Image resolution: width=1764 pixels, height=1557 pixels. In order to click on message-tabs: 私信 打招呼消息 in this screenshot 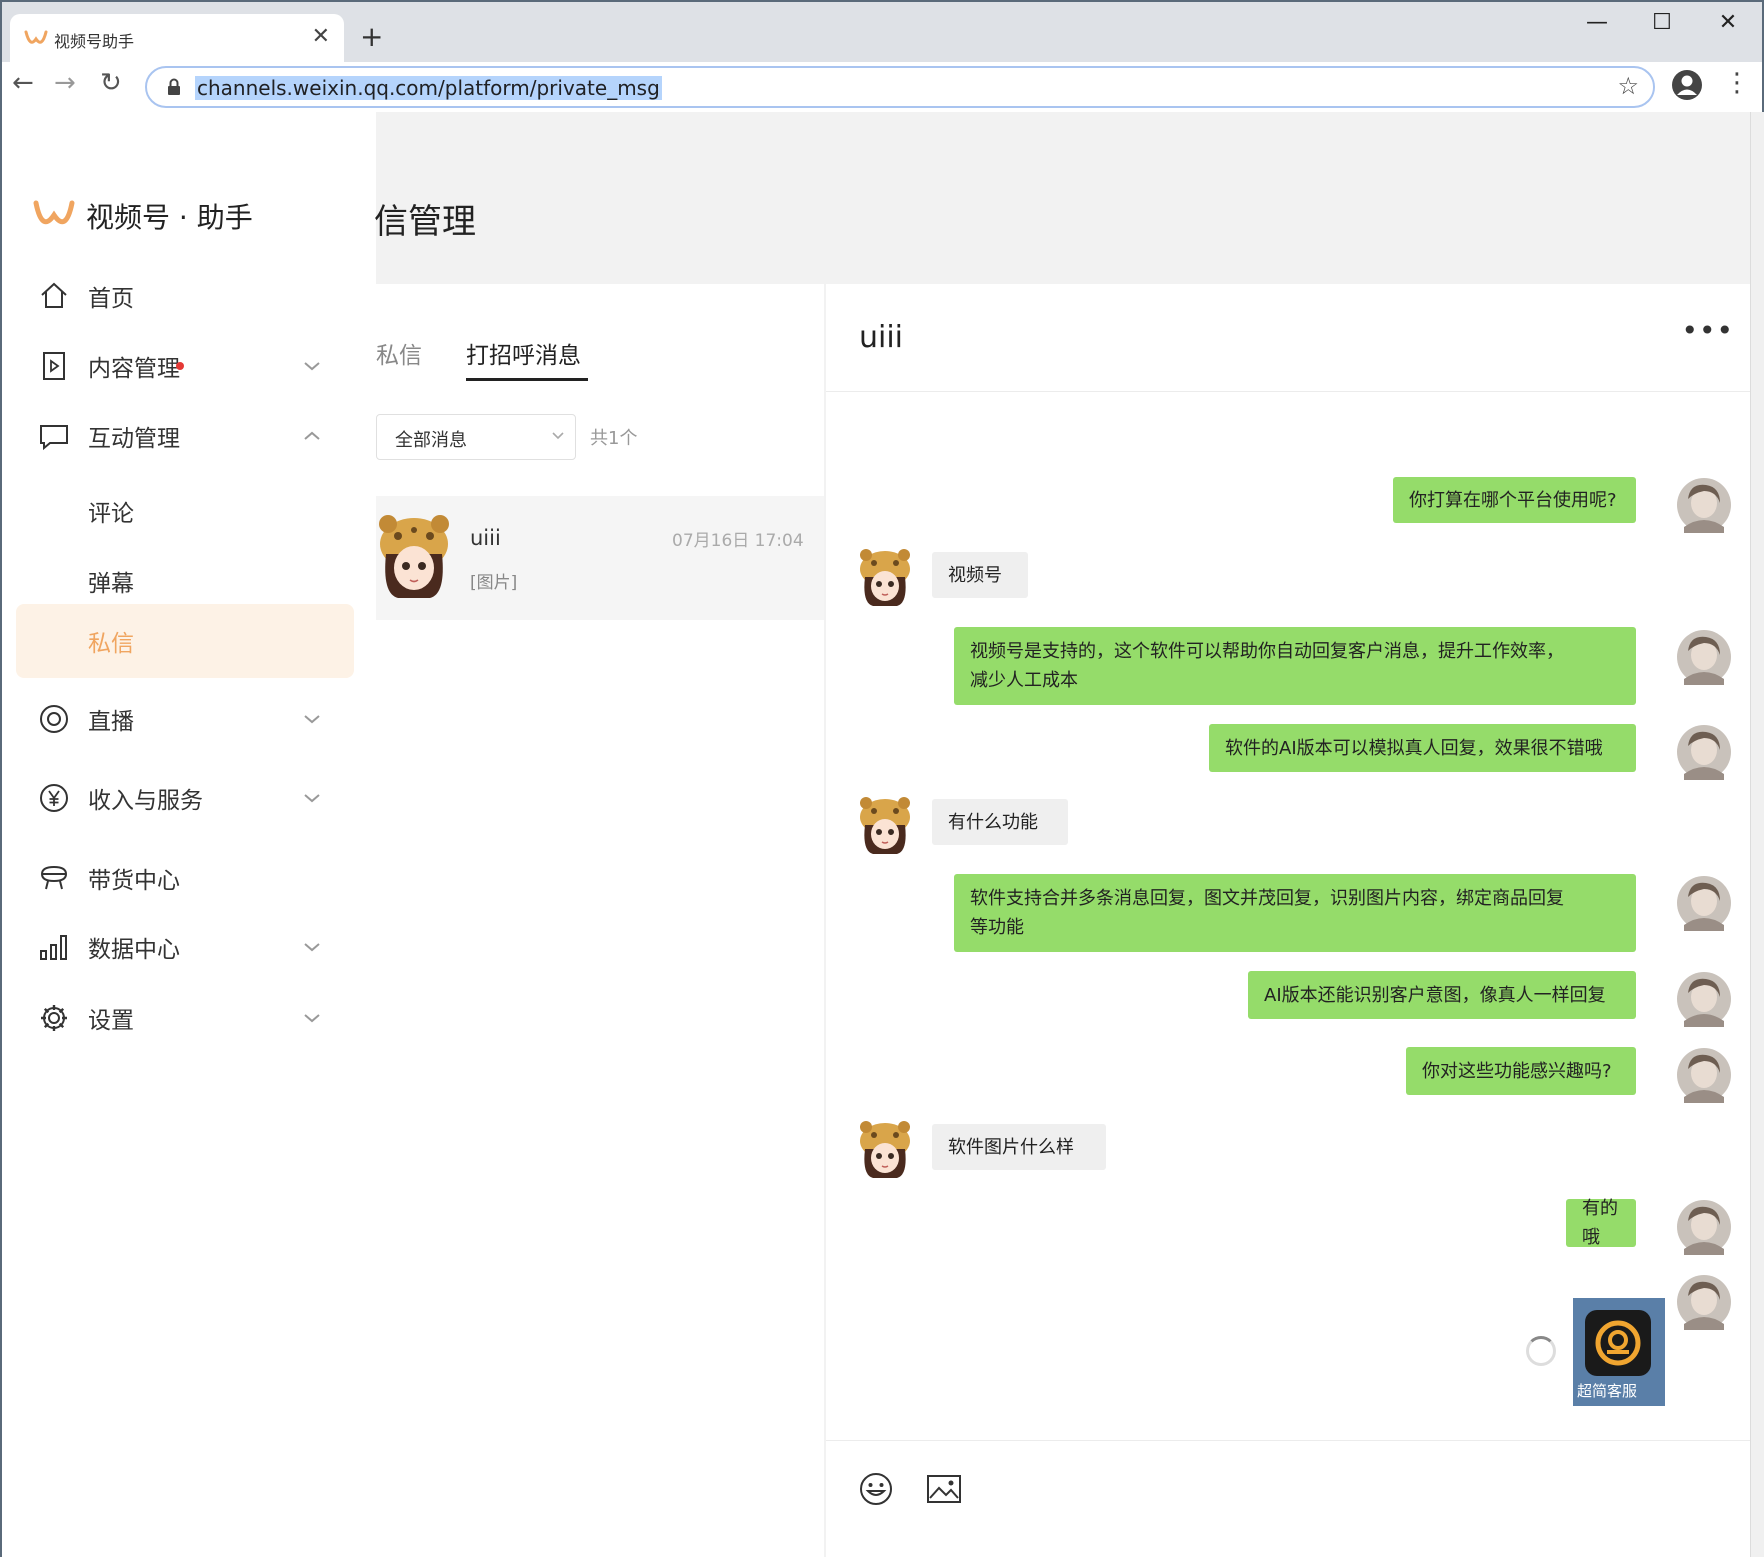, I will do `click(600, 352)`.